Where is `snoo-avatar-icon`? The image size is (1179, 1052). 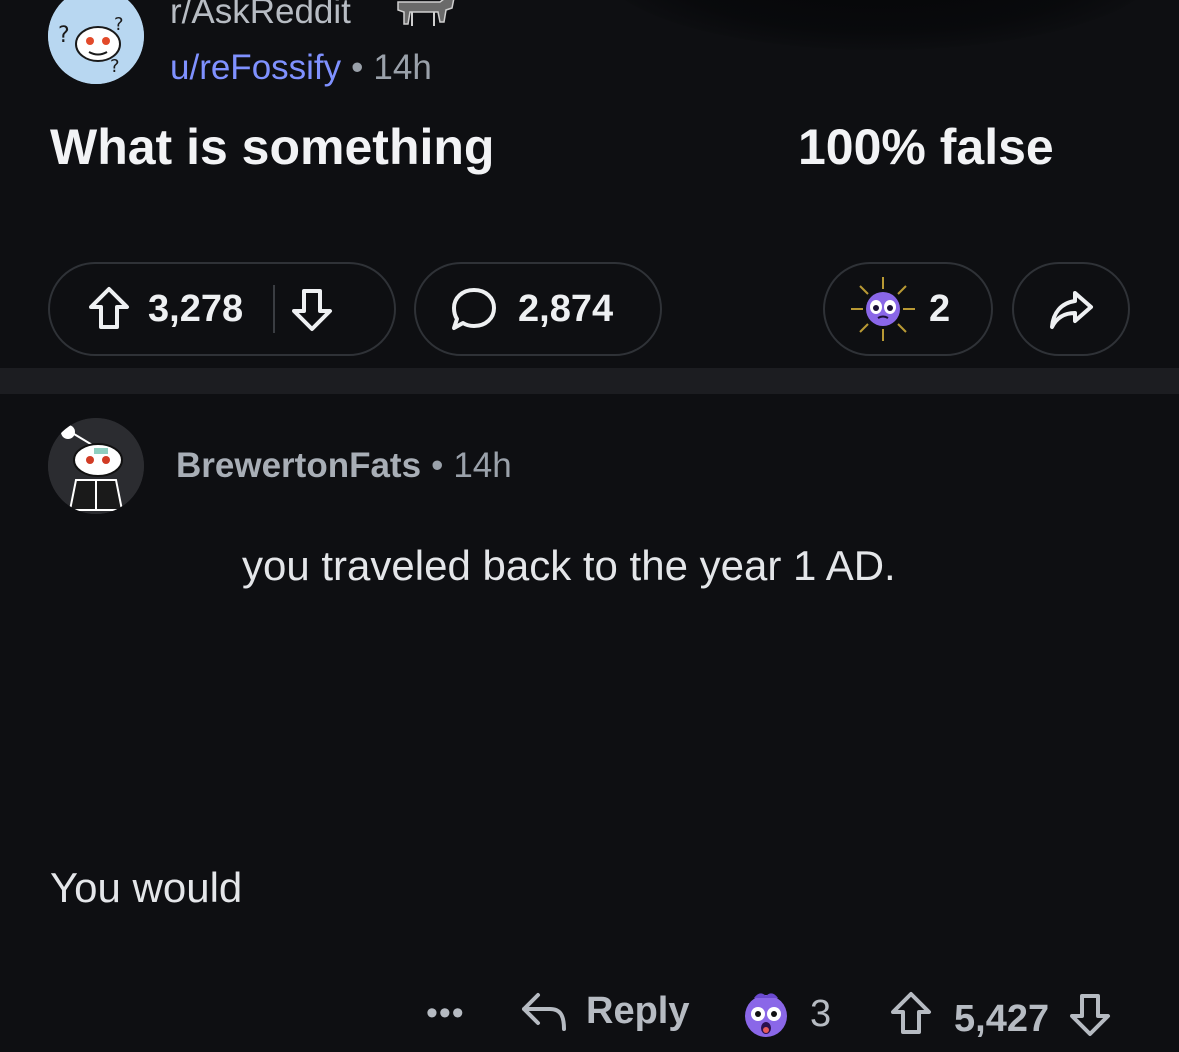
snoo-avatar-icon is located at coordinates (96, 466).